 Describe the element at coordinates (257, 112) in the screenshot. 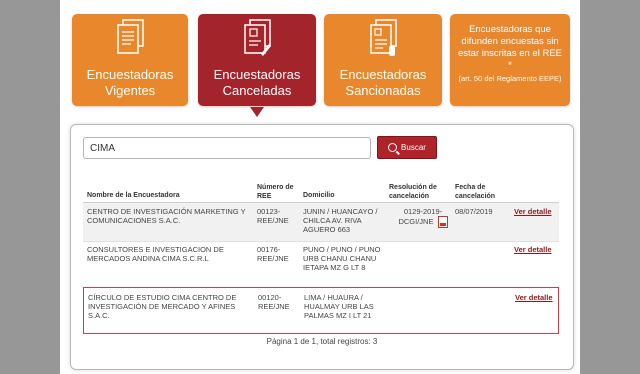

I see `active-tab-pointer` at that location.